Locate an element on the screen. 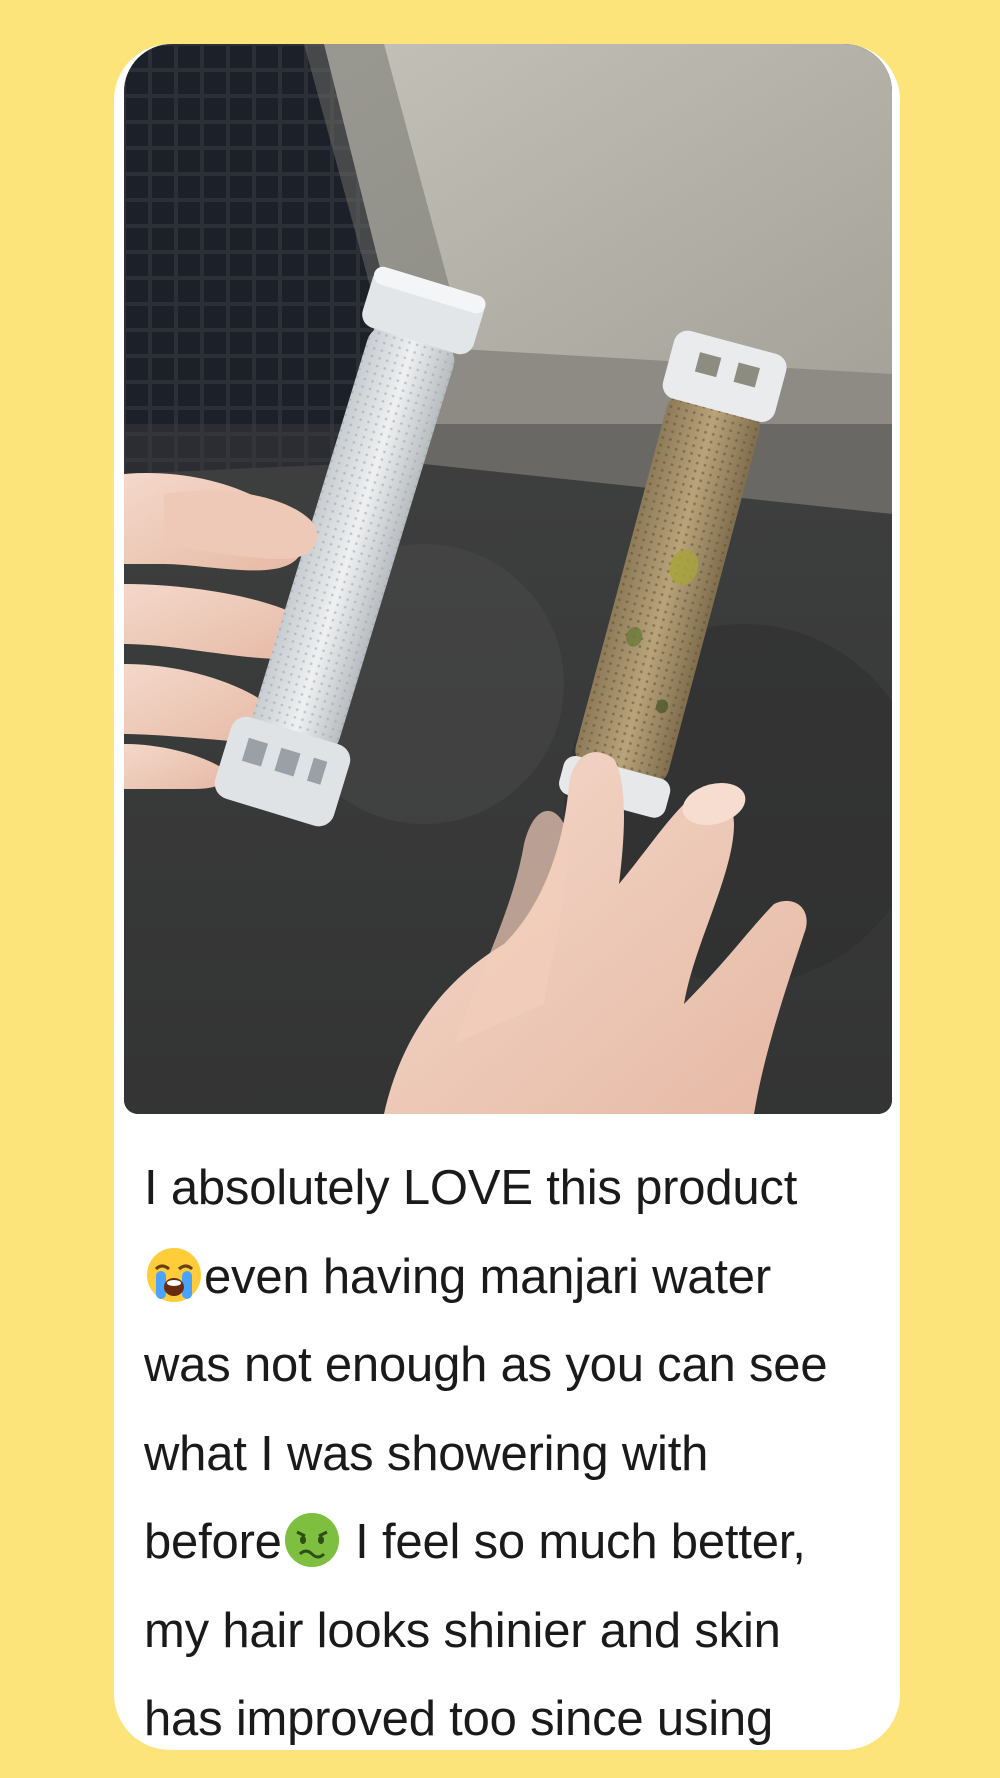 The height and width of the screenshot is (1778, 1000). review-line-6: my hair looks shinier and skin is located at coordinates (462, 1630).